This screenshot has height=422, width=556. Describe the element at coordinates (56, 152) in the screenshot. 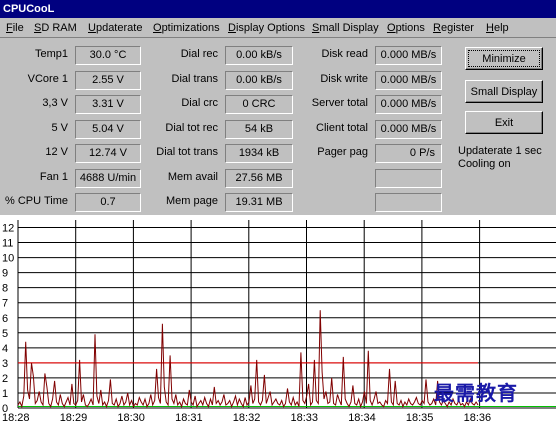

I see `sensor-label-12v: 12 V` at that location.